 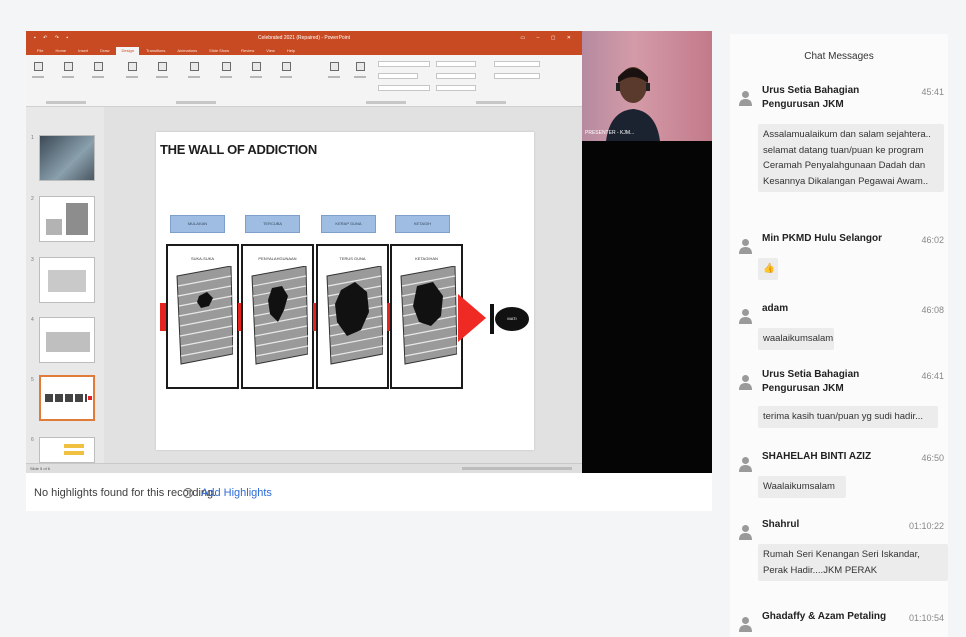 I want to click on thumb-number: 1, so click(x=32, y=138).